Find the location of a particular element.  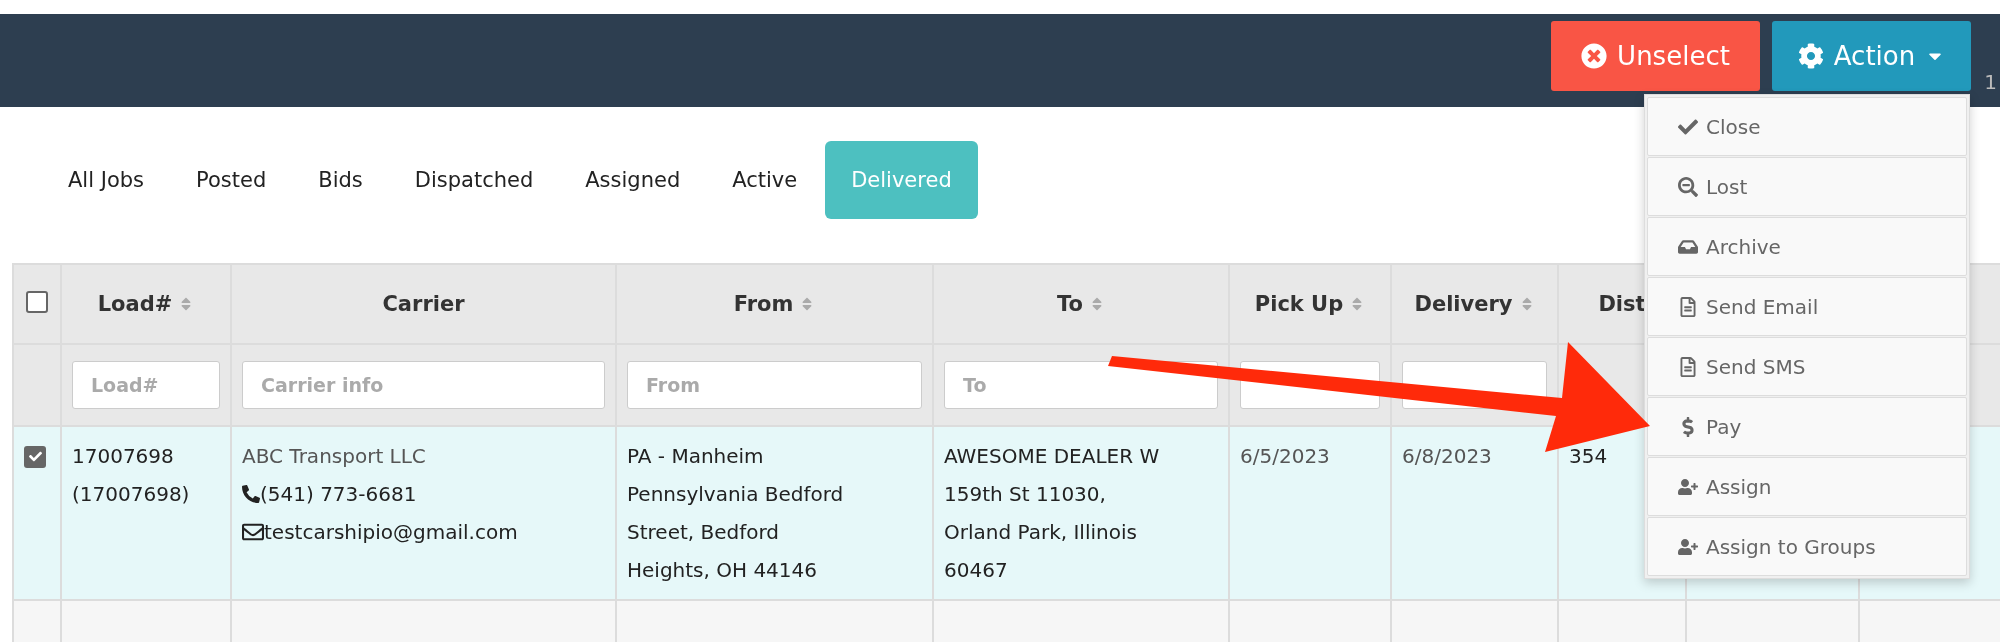

phone-icon is located at coordinates (251, 494).